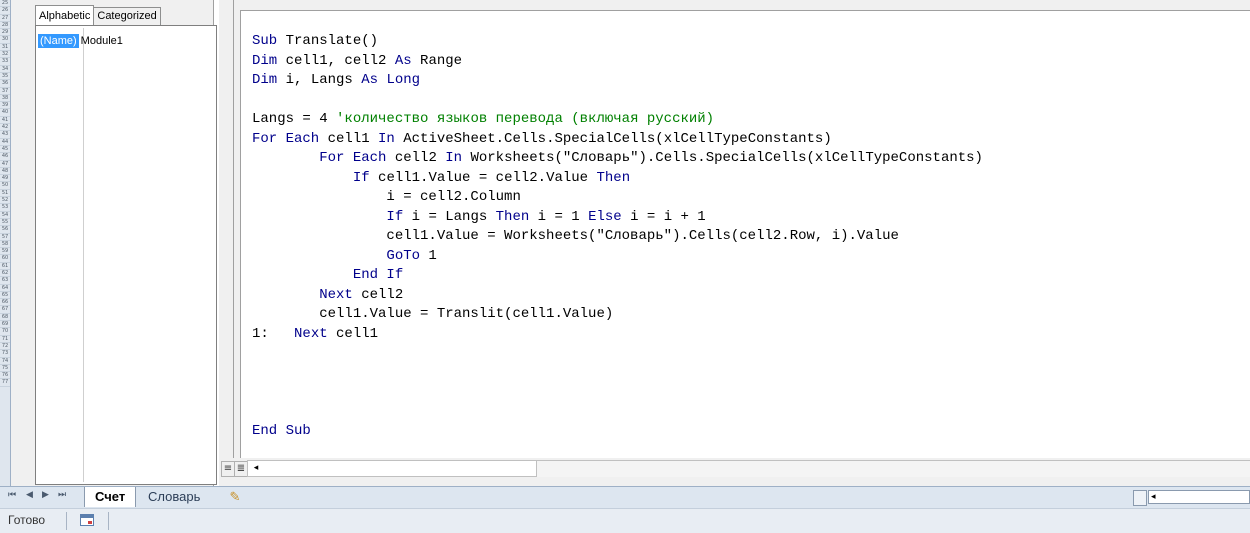  What do you see at coordinates (403, 80) in the screenshot?
I see `code-keyword: Long` at bounding box center [403, 80].